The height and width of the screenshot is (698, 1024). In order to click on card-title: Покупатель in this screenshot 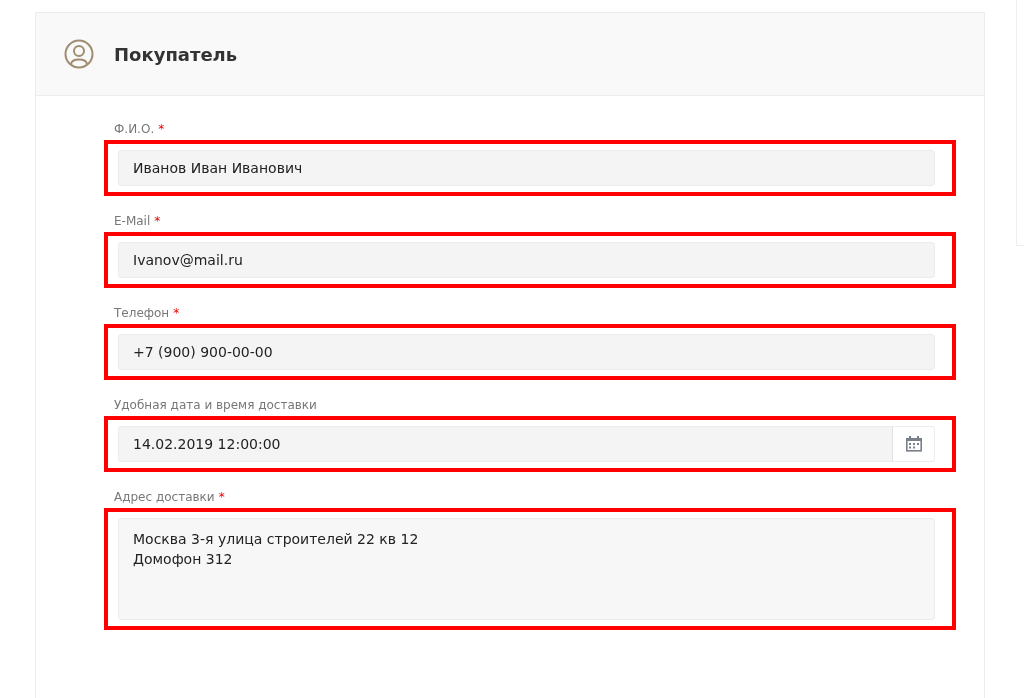, I will do `click(176, 54)`.